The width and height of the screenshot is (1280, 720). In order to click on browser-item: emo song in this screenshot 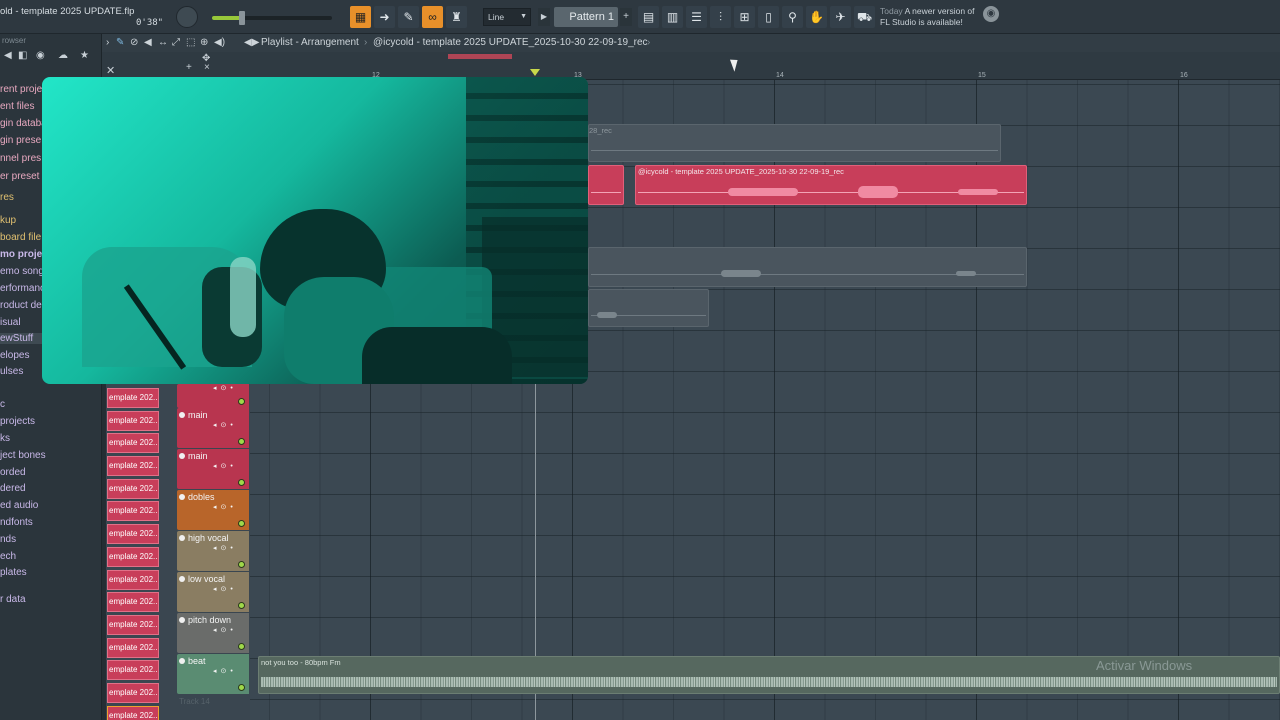, I will do `click(22, 271)`.